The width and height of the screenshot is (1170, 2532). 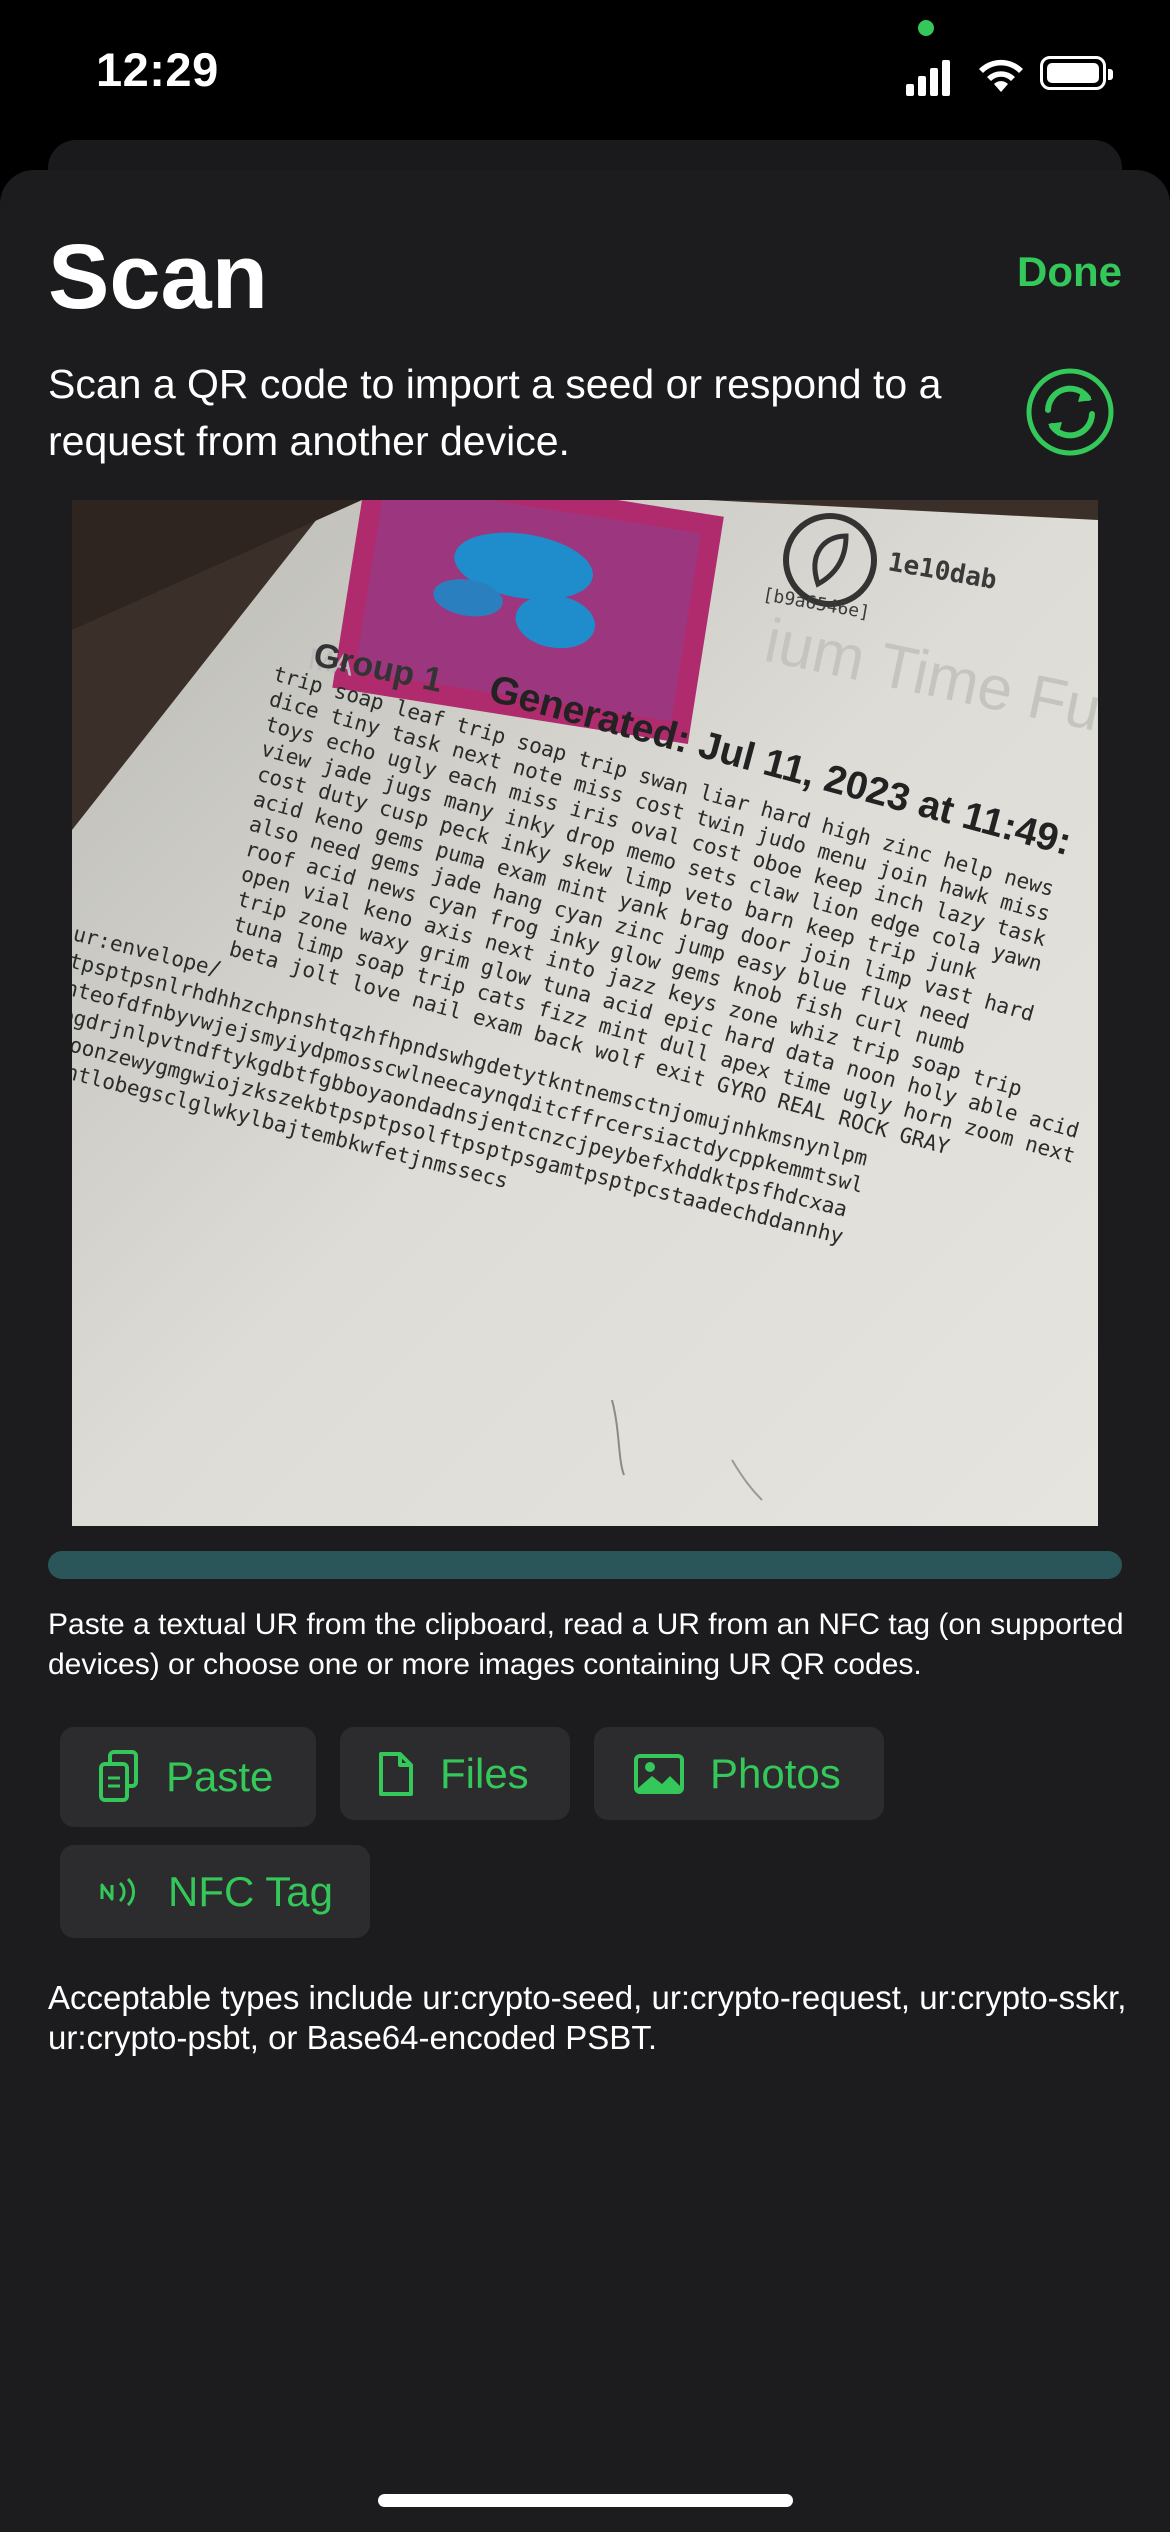 I want to click on photos-label: Photos, so click(x=775, y=1773).